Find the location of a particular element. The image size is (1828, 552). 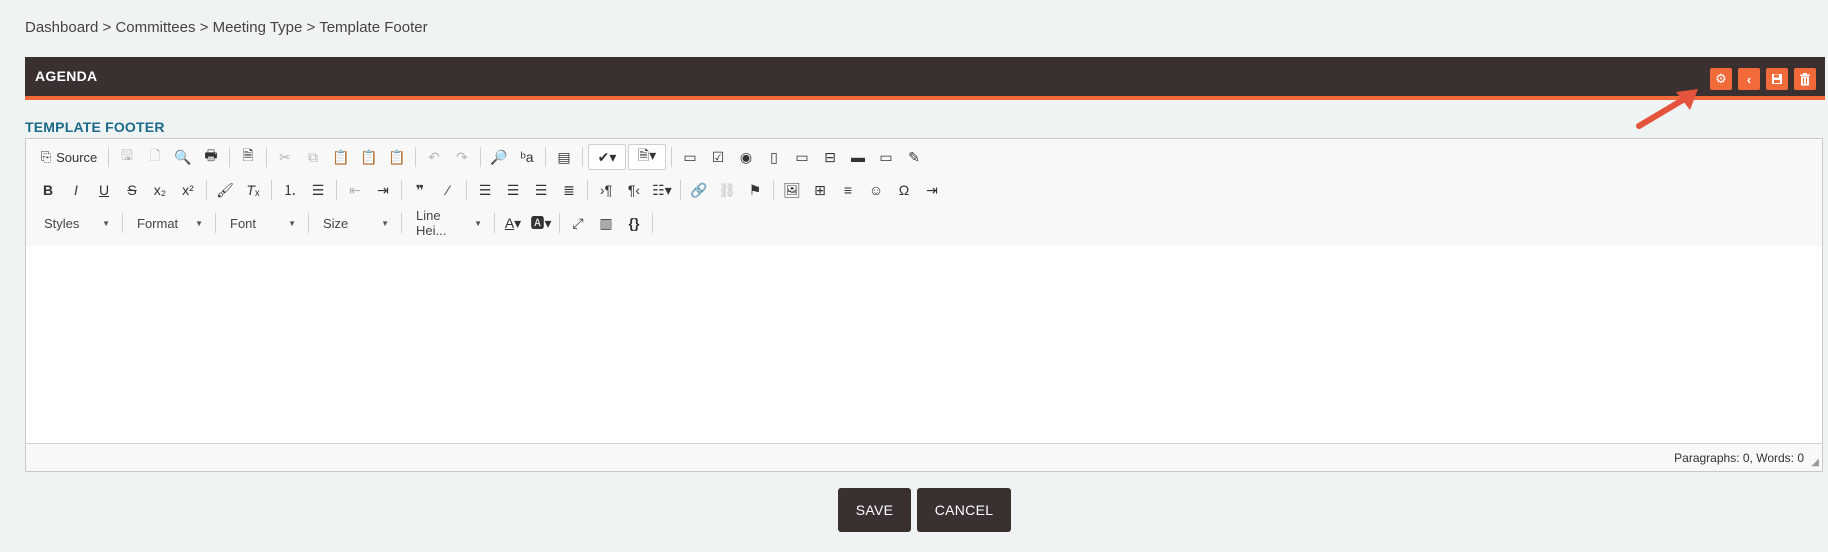

underline-button: U is located at coordinates (104, 190).